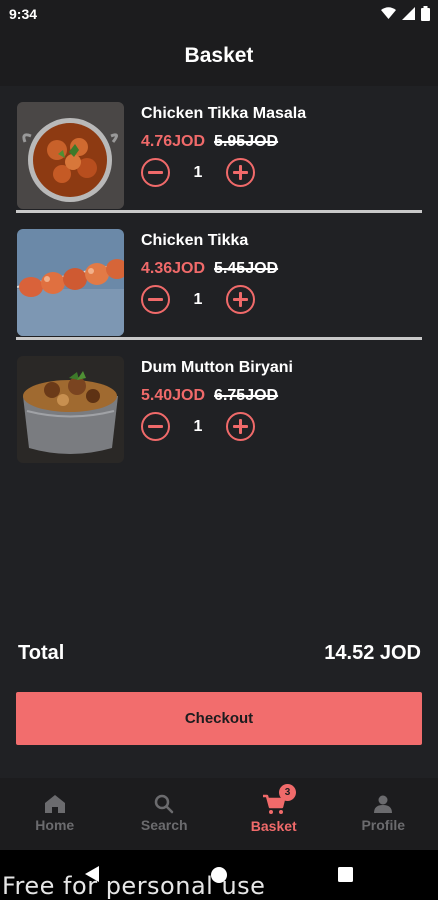 Image resolution: width=438 pixels, height=900 pixels. What do you see at coordinates (195, 240) in the screenshot?
I see `item-name: Chicken Tikka` at bounding box center [195, 240].